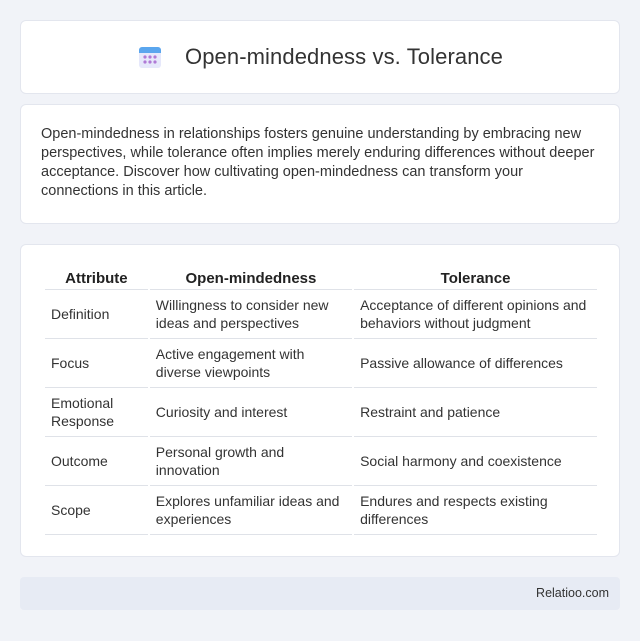 This screenshot has height=641, width=640. I want to click on table-header-row: Attribute Open-mindedness Tolerance, so click(321, 277).